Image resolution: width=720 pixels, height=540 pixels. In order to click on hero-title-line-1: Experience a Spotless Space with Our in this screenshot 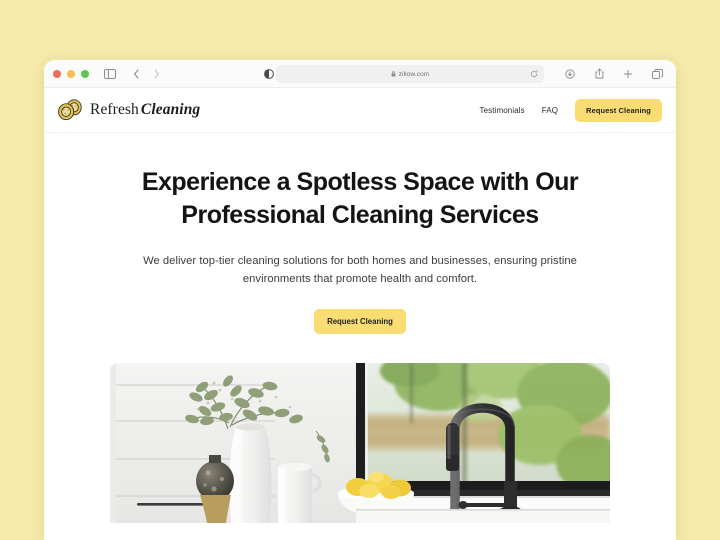, I will do `click(360, 182)`.